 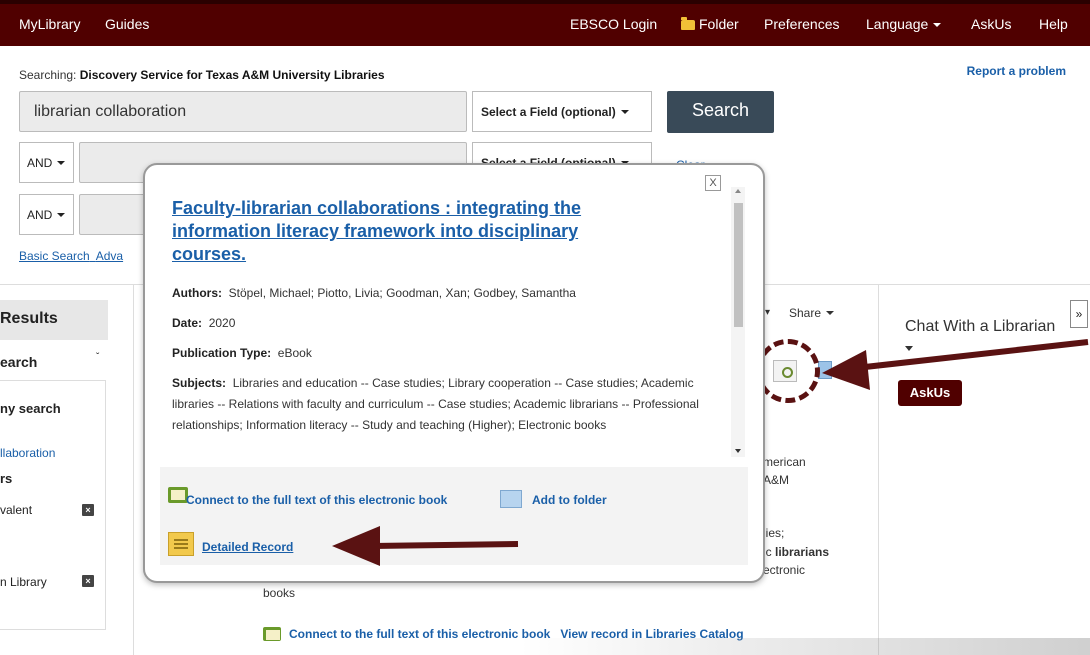 I want to click on field-select-1: Select a Field (optional), so click(x=562, y=111).